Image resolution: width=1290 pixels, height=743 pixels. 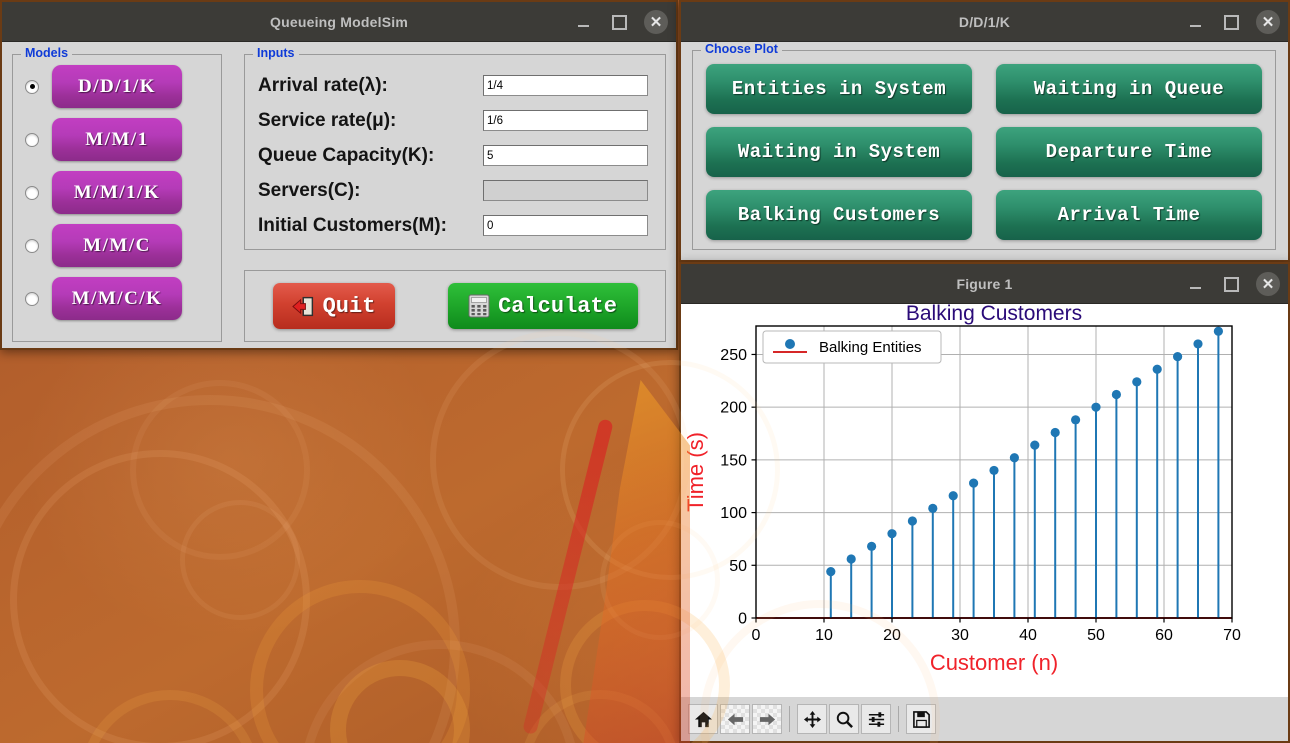 What do you see at coordinates (565, 85) in the screenshot?
I see `arrival-rate-input: 1/4` at bounding box center [565, 85].